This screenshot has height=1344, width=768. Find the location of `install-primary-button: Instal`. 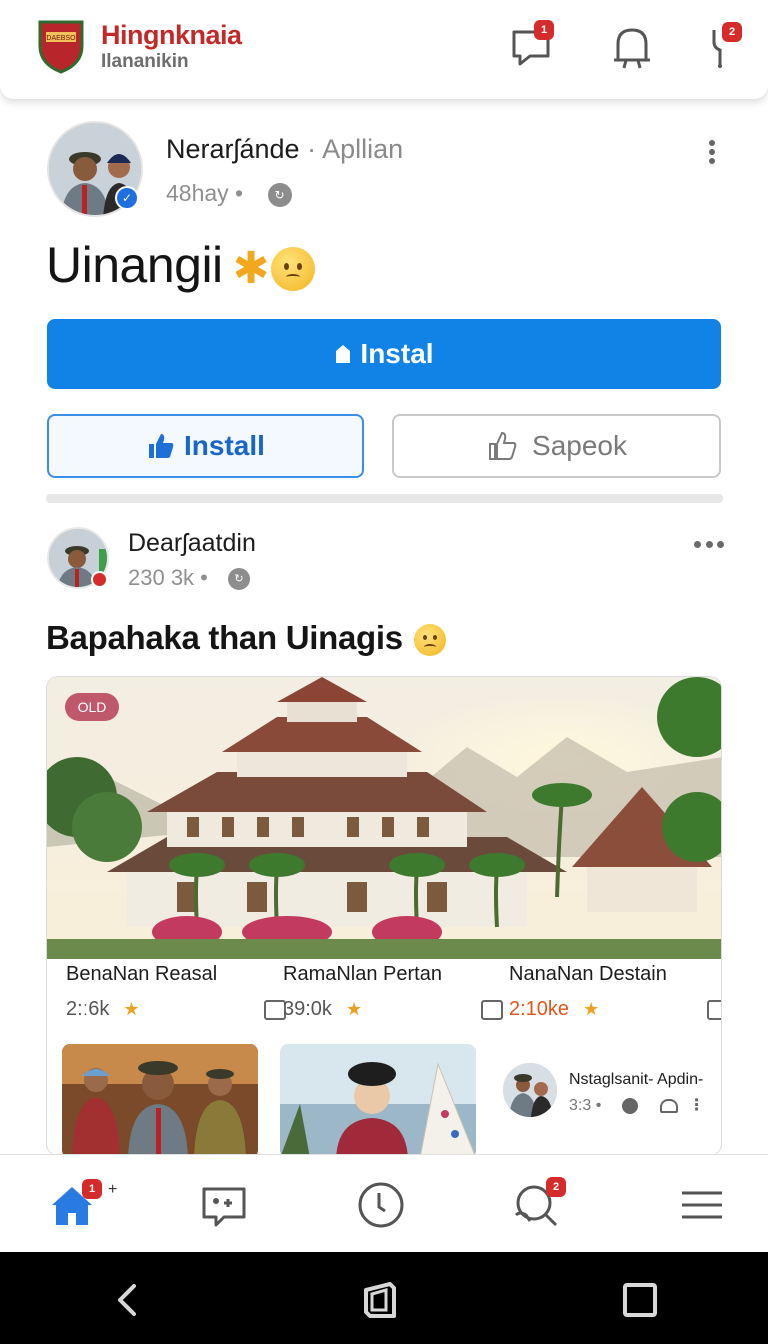

install-primary-button: Instal is located at coordinates (384, 354).